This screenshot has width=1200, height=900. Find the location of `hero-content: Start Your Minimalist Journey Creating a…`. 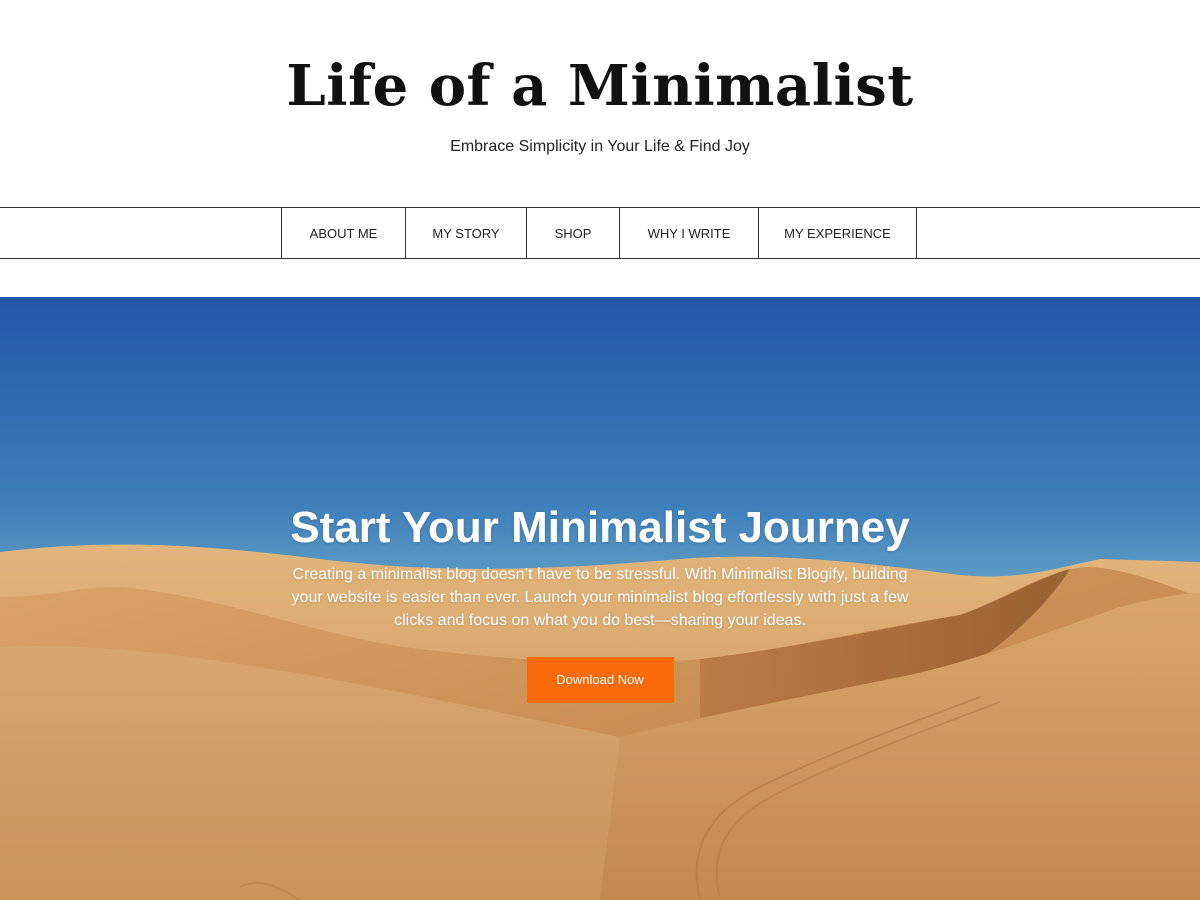

hero-content: Start Your Minimalist Journey Creating a… is located at coordinates (600, 600).